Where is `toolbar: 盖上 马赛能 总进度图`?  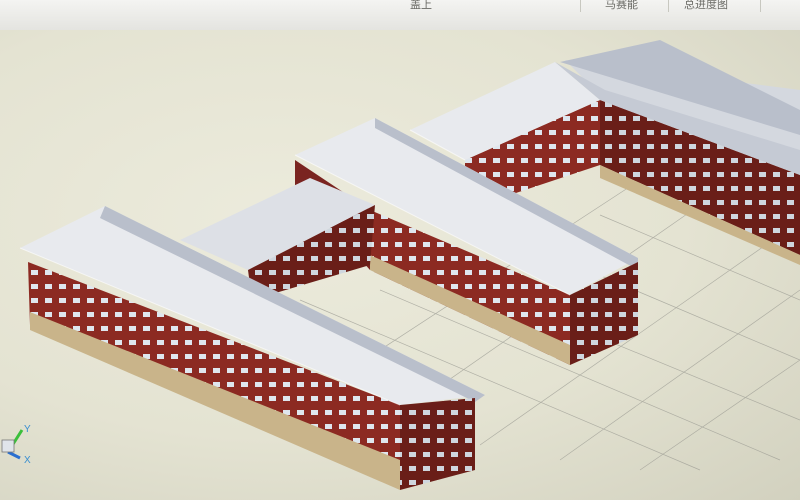
toolbar: 盖上 马赛能 总进度图 is located at coordinates (400, 15).